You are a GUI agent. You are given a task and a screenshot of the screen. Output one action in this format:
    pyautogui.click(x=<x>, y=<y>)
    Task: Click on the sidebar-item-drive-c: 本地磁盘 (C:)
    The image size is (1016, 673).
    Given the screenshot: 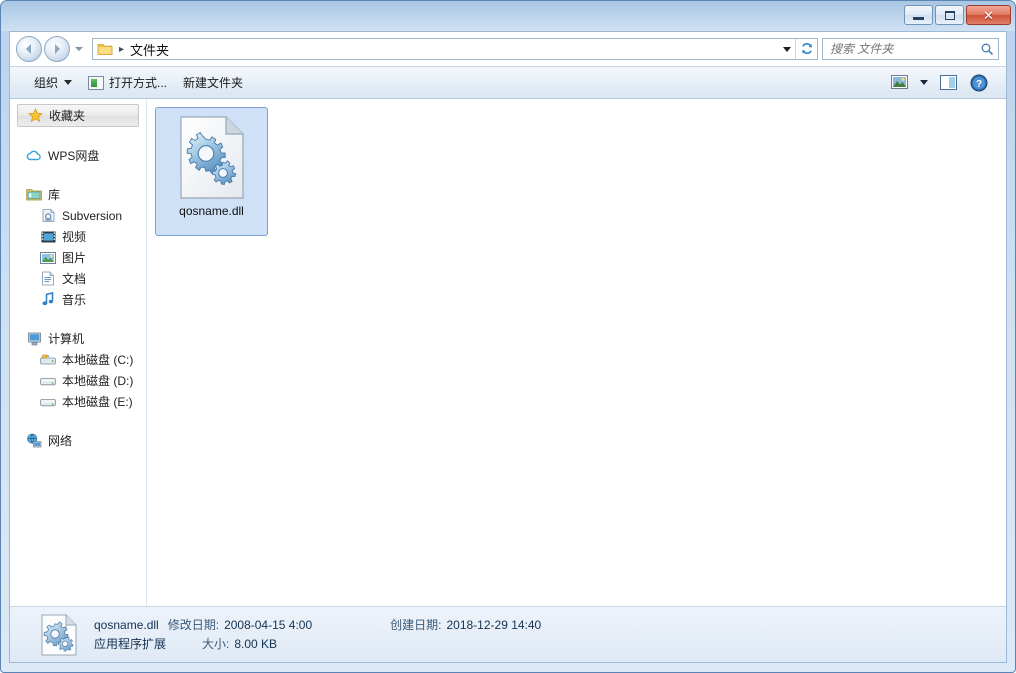 What is the action you would take?
    pyautogui.click(x=78, y=359)
    